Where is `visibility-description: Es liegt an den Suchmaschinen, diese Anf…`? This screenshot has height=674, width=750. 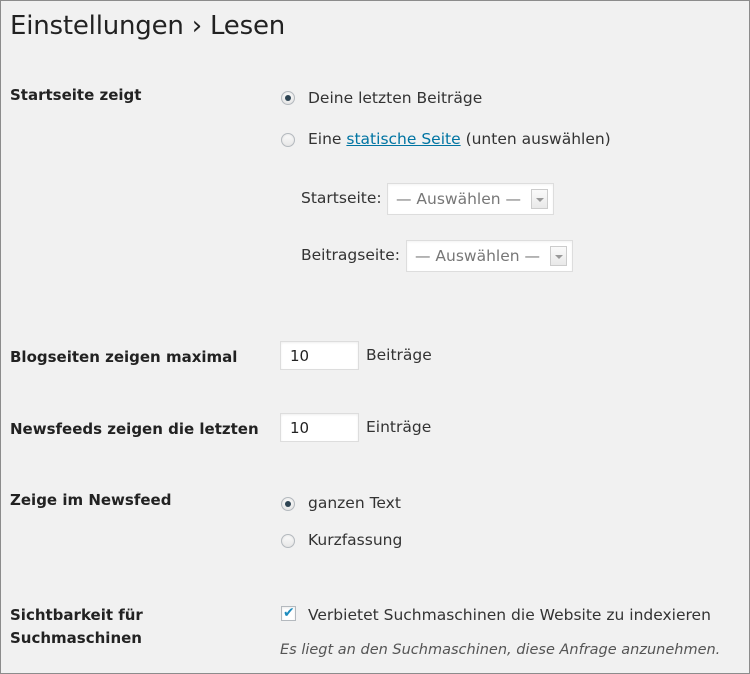
visibility-description: Es liegt an den Suchmaschinen, diese Anf… is located at coordinates (500, 650).